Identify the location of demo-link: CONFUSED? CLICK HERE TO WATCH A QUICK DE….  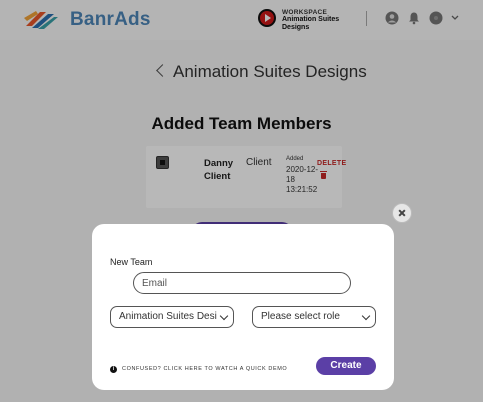
(204, 369).